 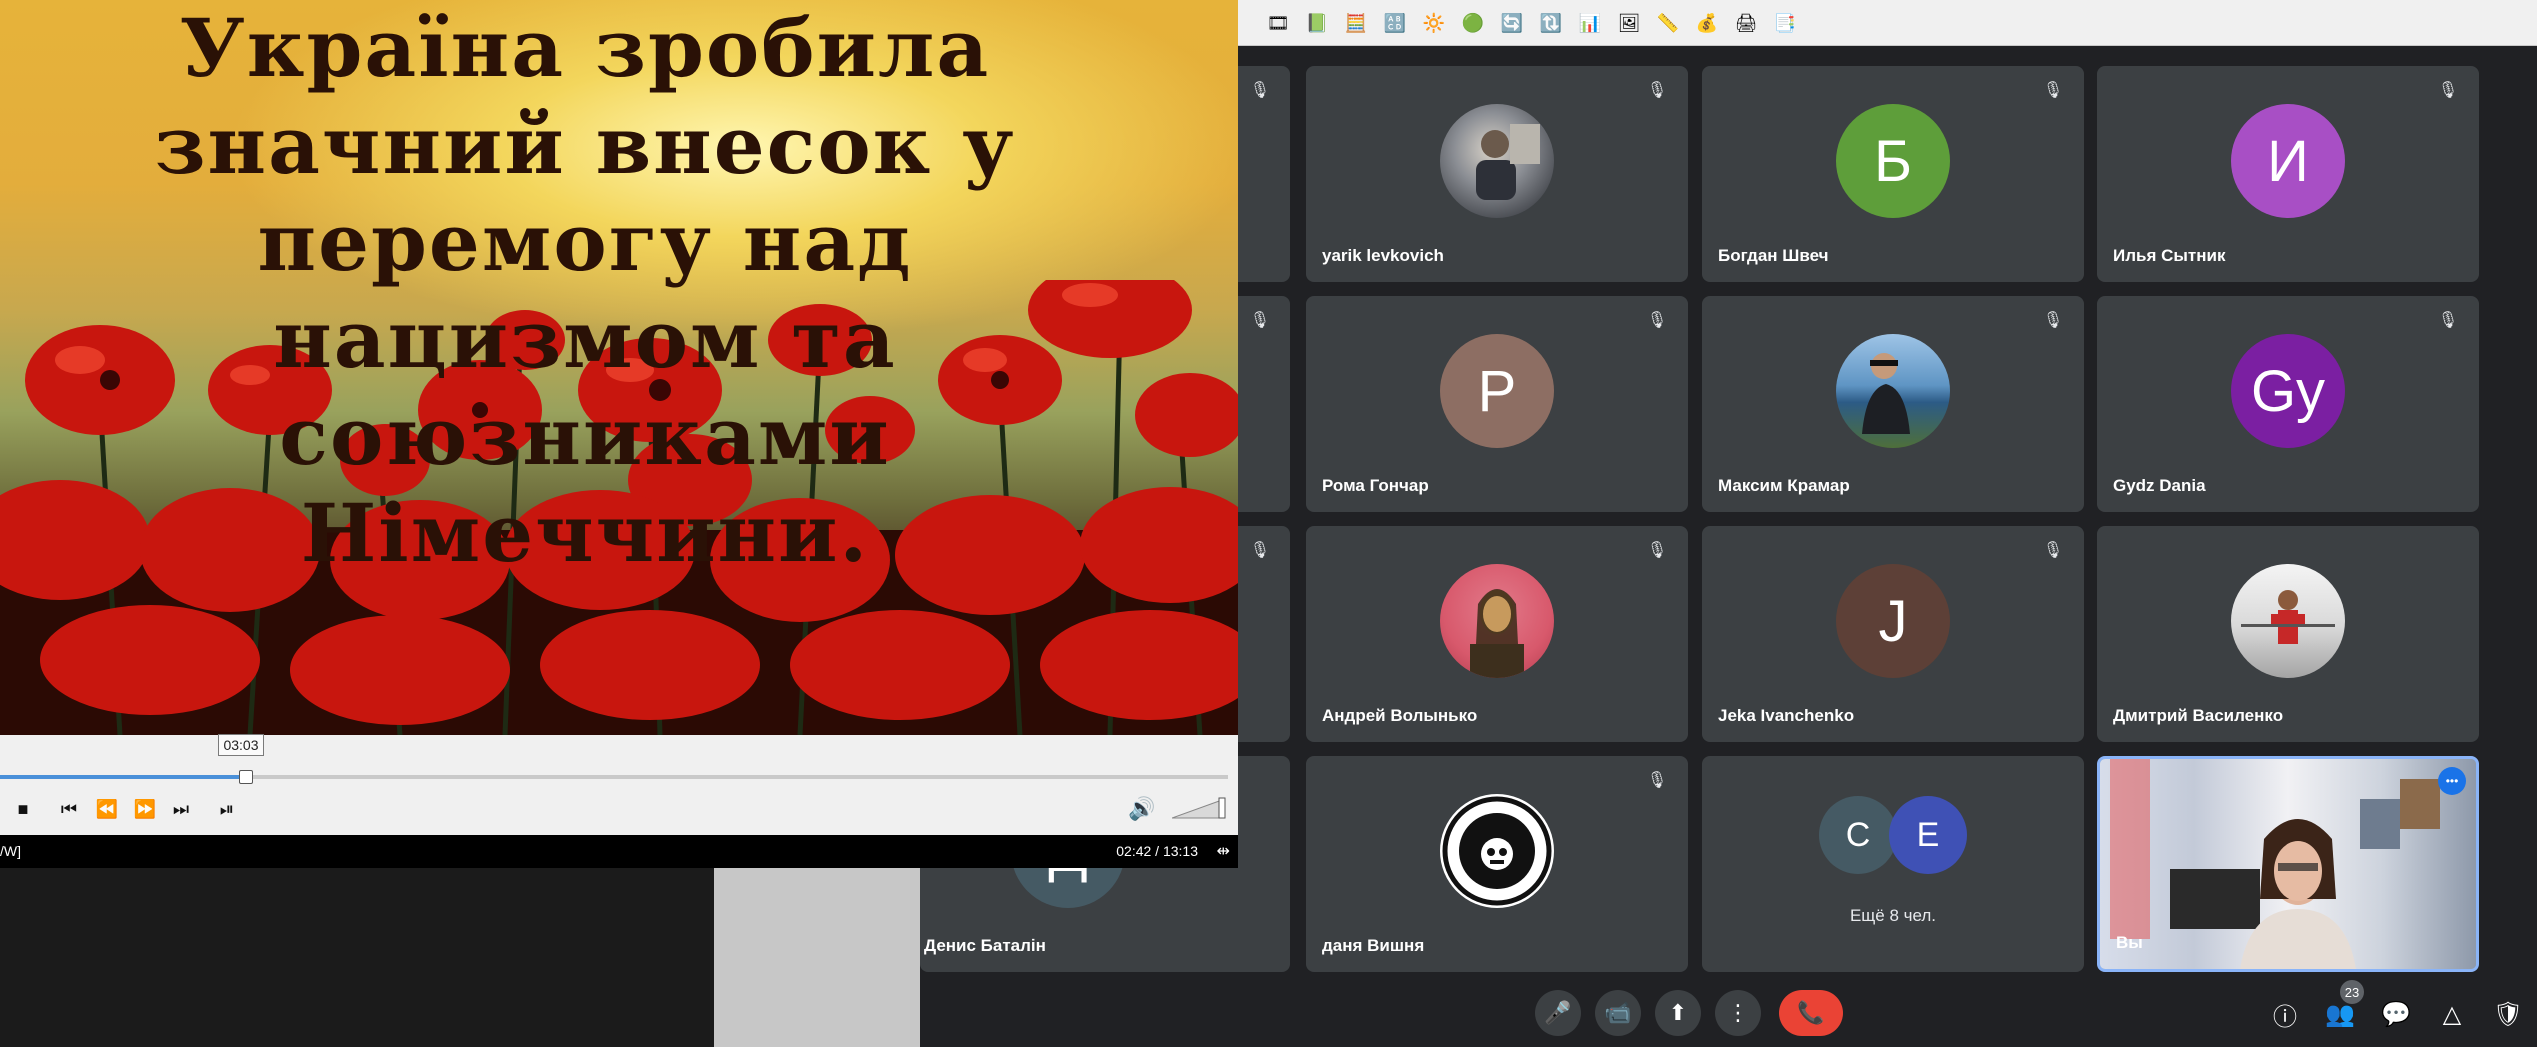 I want to click on participant-avatar: J, so click(x=1893, y=621).